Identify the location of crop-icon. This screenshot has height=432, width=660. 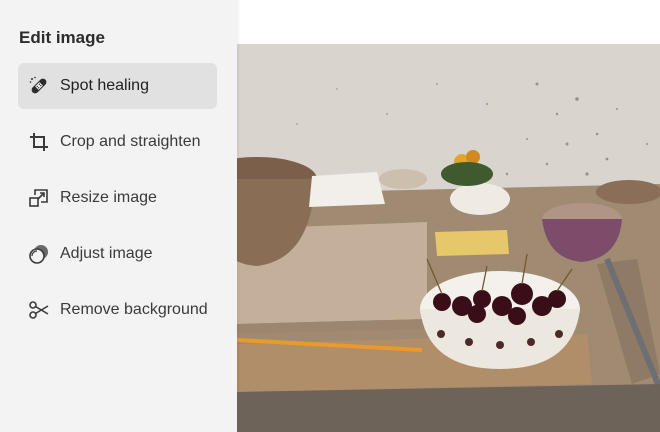
(39, 142).